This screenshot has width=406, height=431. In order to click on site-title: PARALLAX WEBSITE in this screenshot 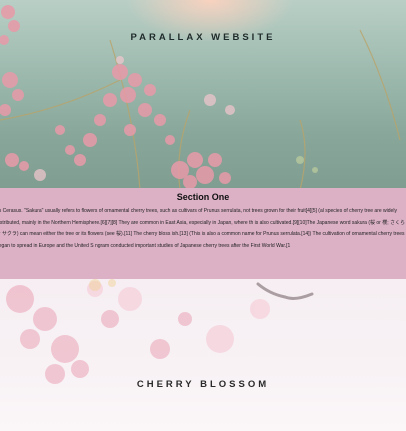, I will do `click(203, 37)`.